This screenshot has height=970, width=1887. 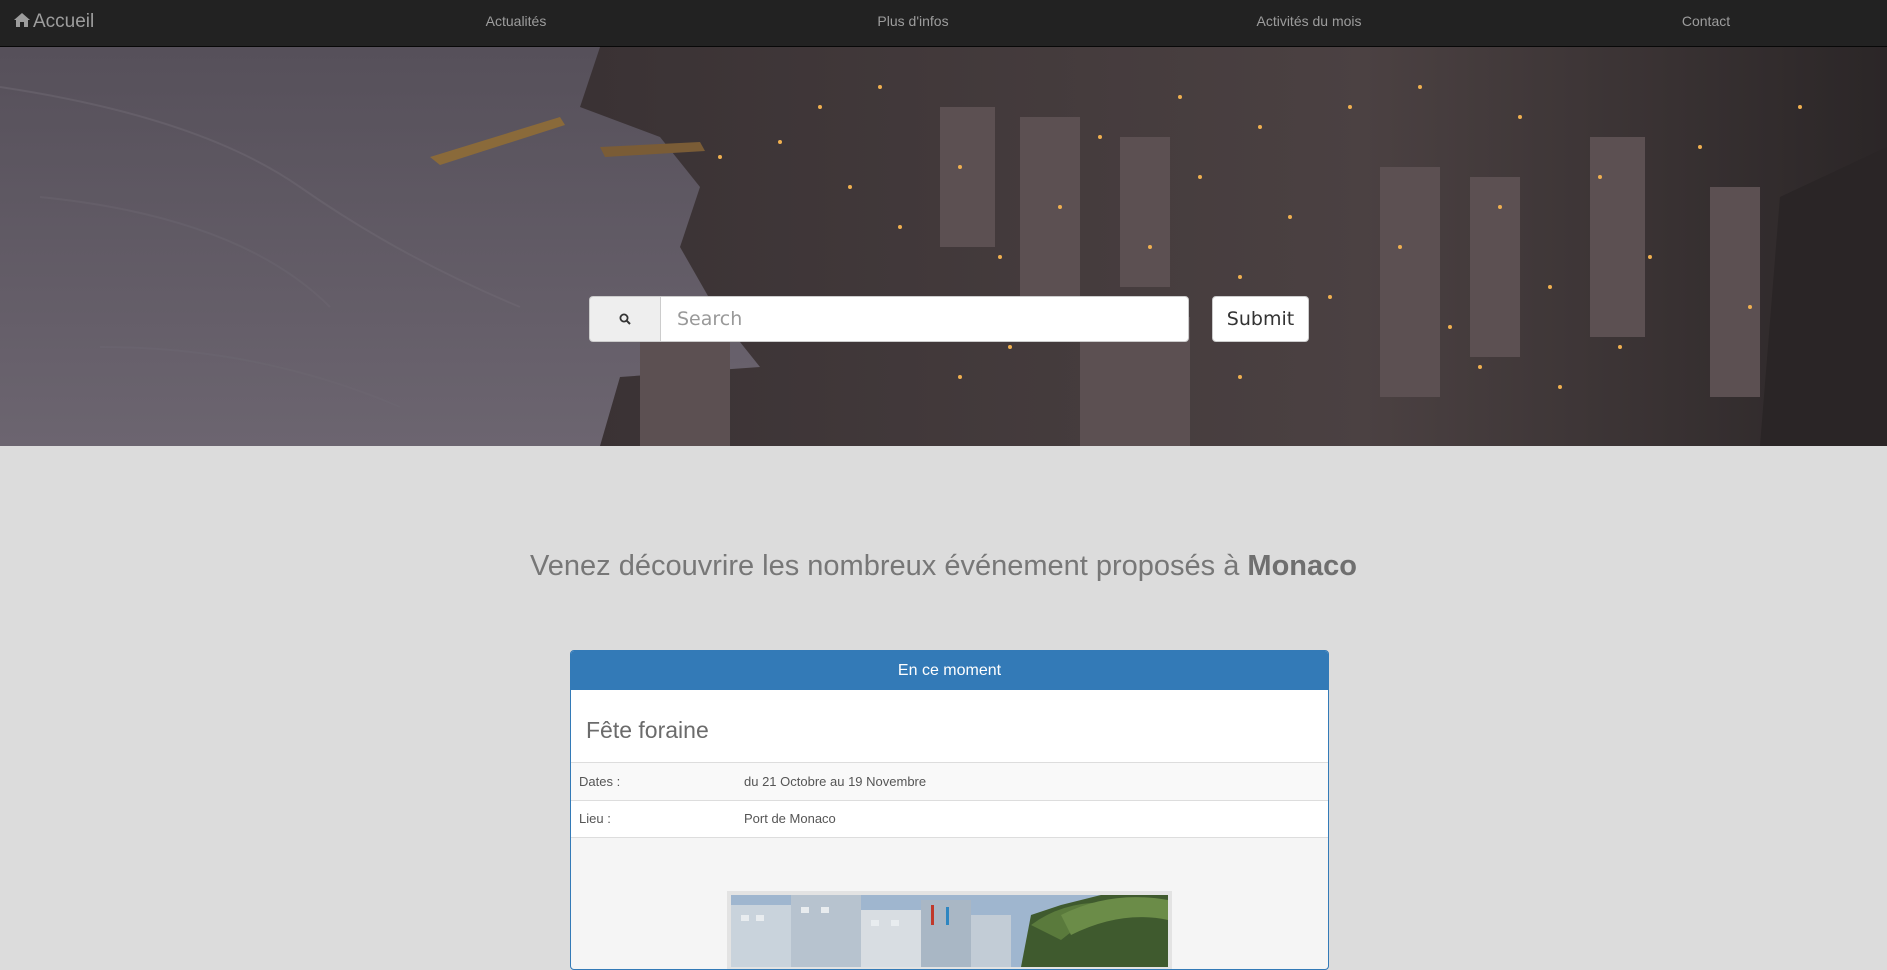 I want to click on home-link-label: Accueil, so click(x=64, y=21).